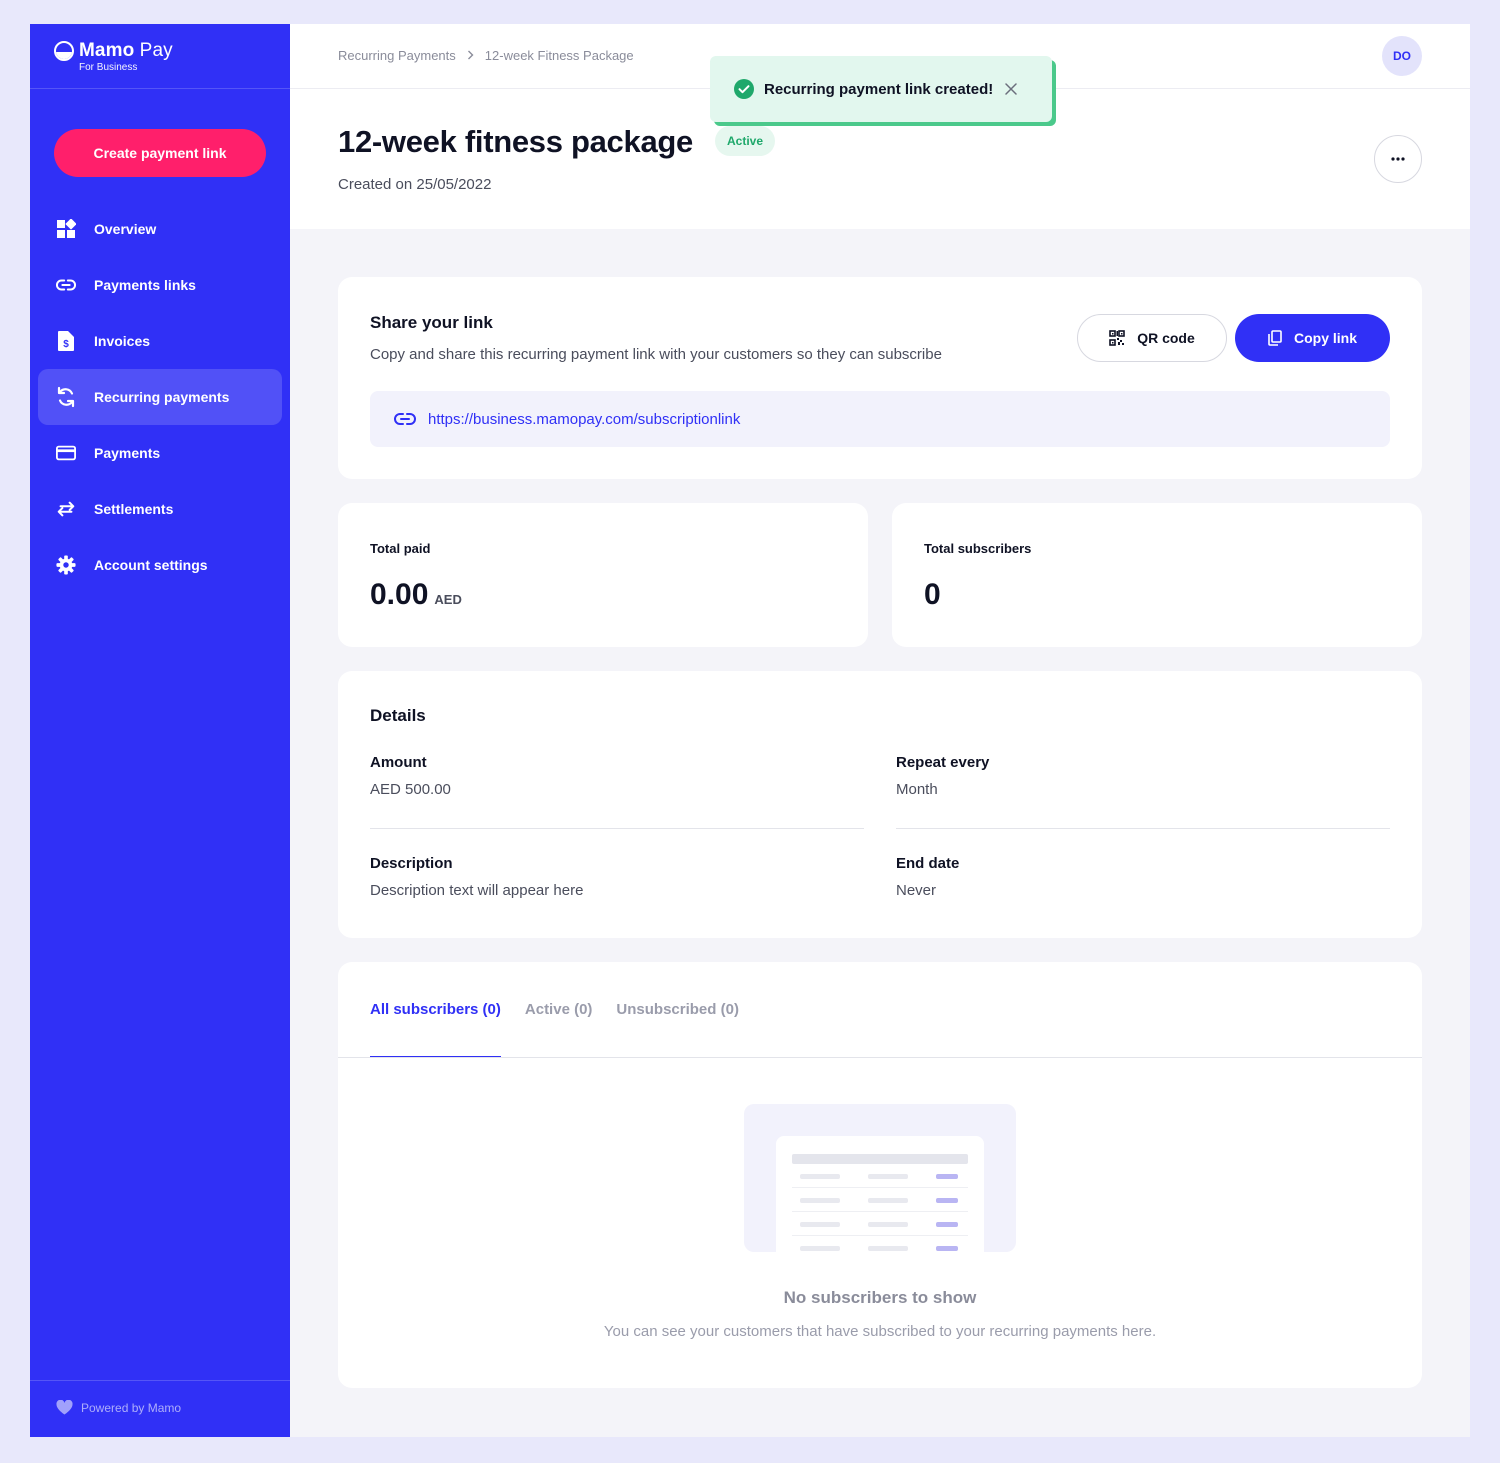 This screenshot has height=1463, width=1500. I want to click on page-title: 12-week fitness package, so click(515, 141).